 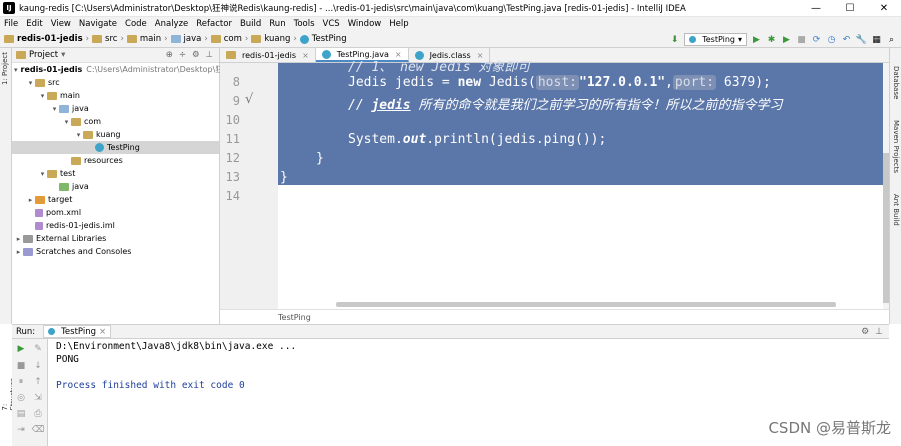 I want to click on folder-icon, so click(x=21, y=55).